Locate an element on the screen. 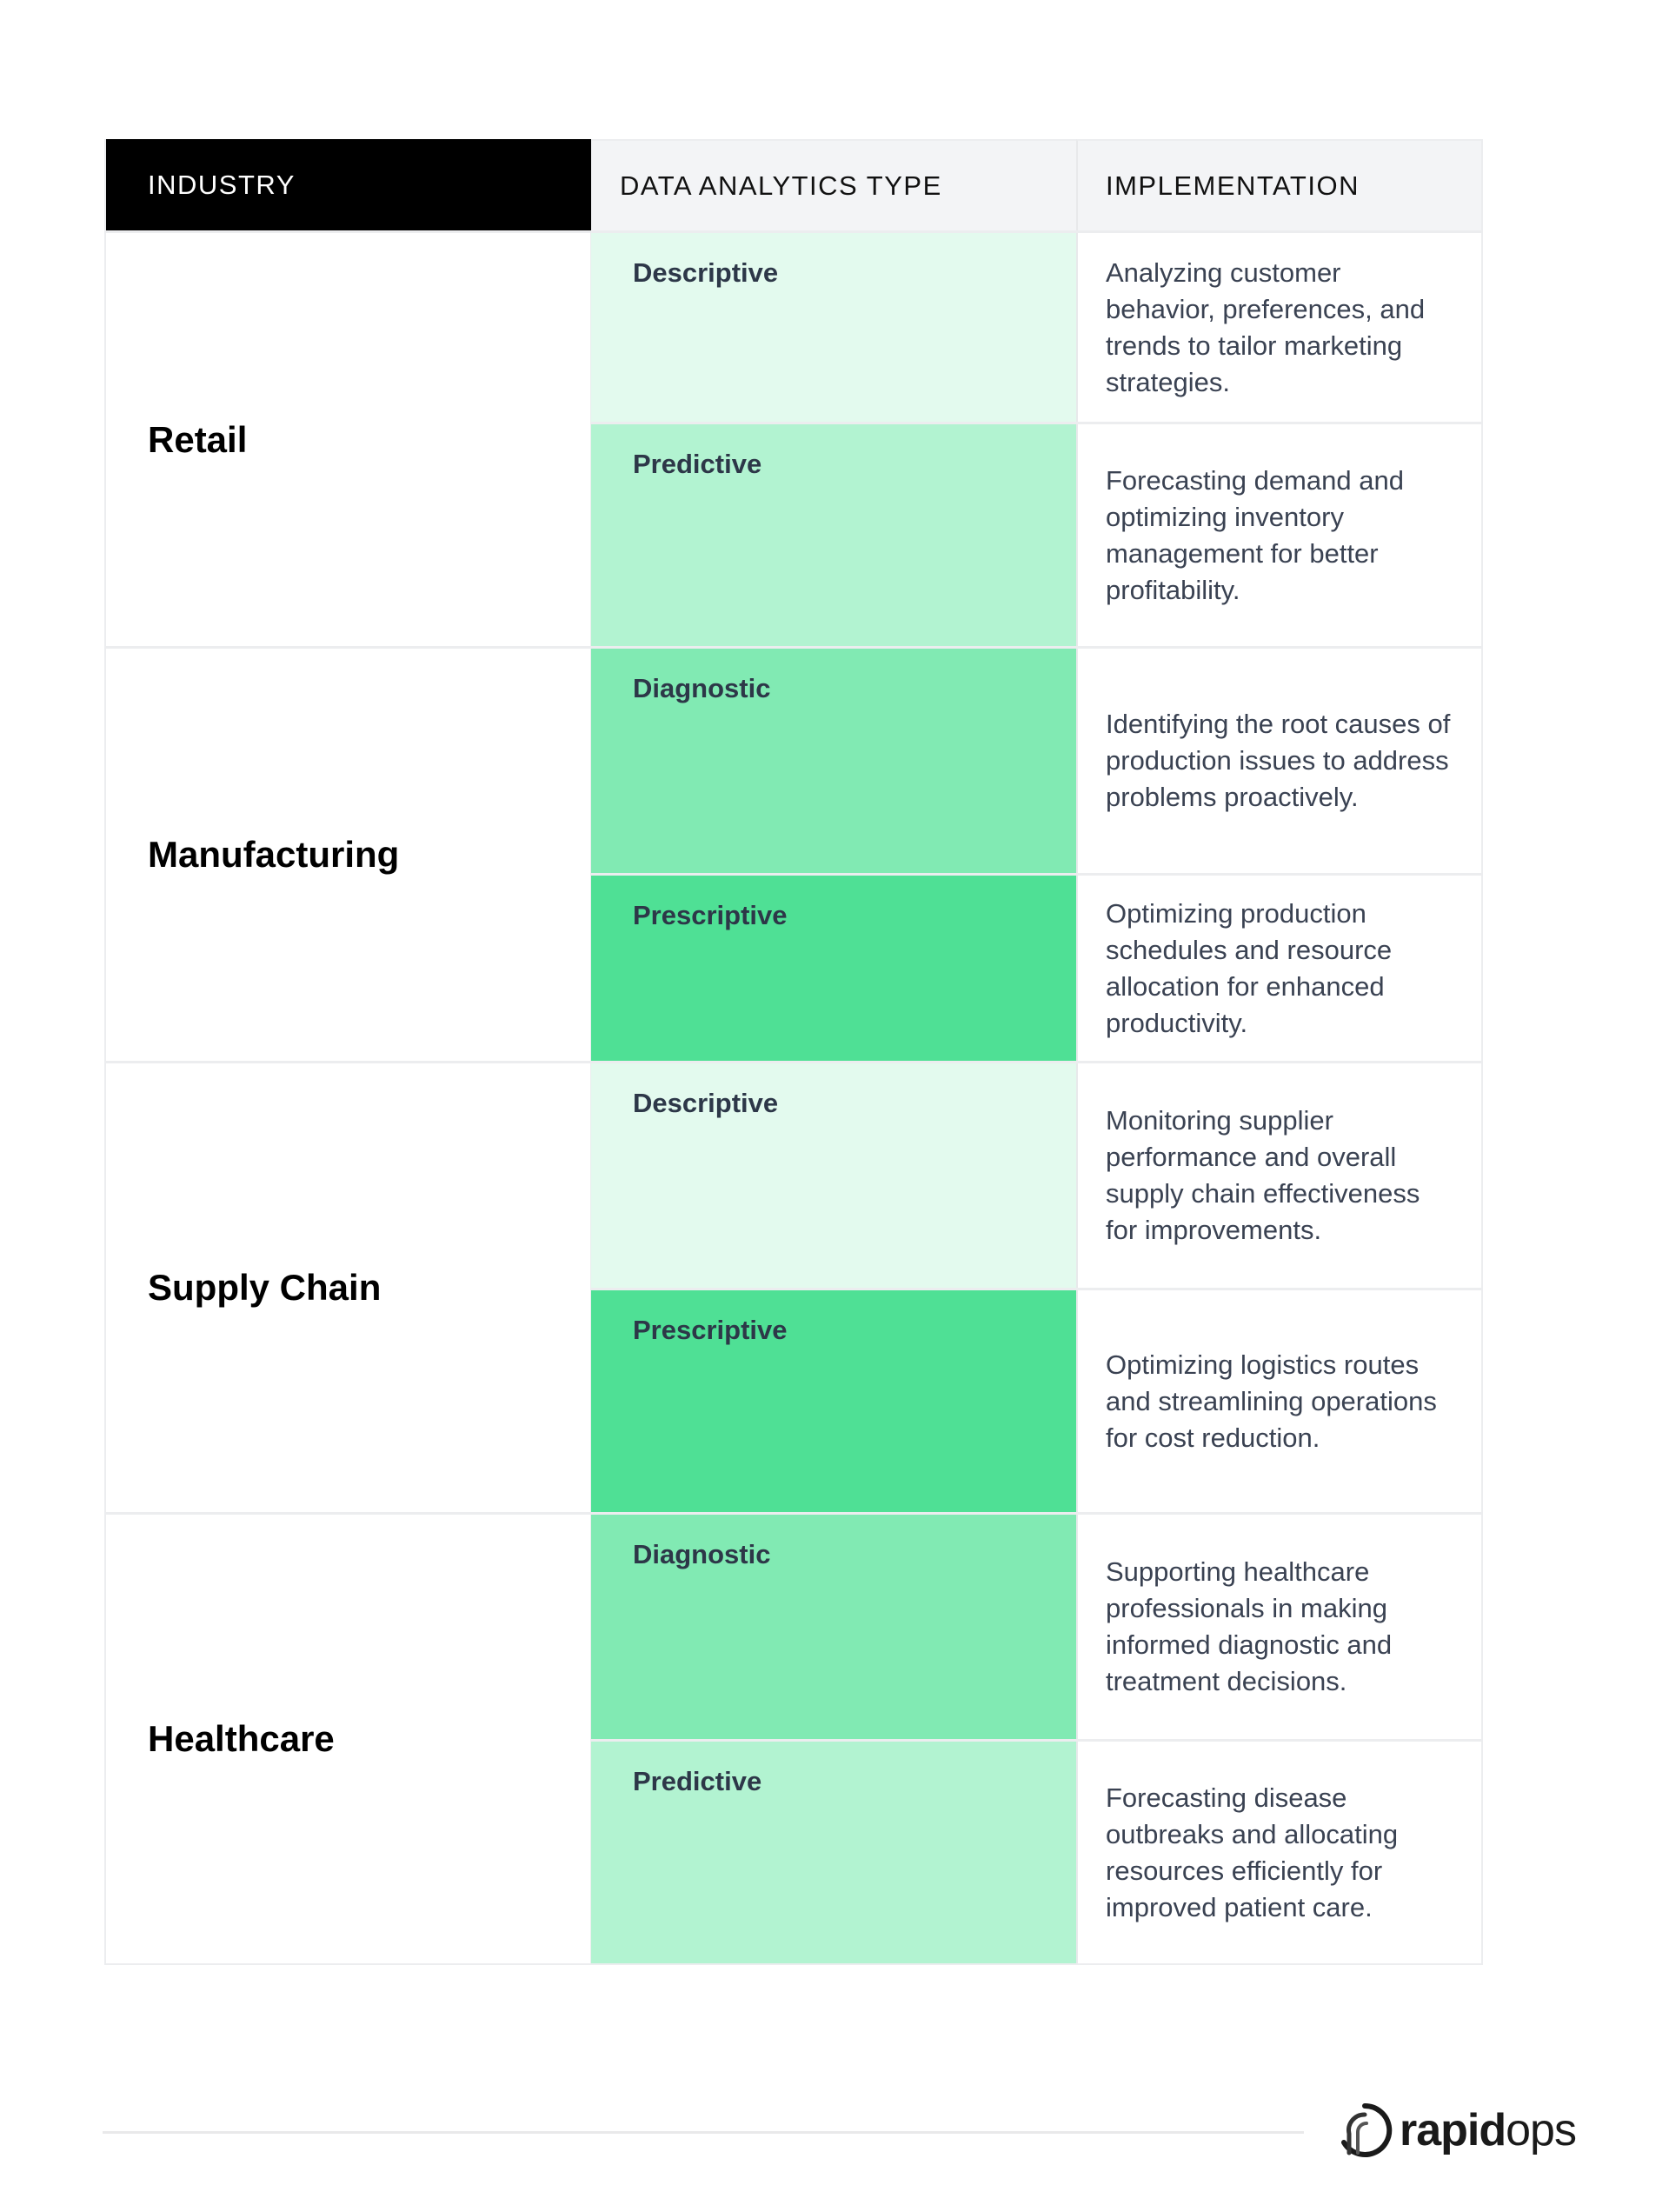 The image size is (1669, 2212). industry-name: Supply Chain is located at coordinates (348, 1288).